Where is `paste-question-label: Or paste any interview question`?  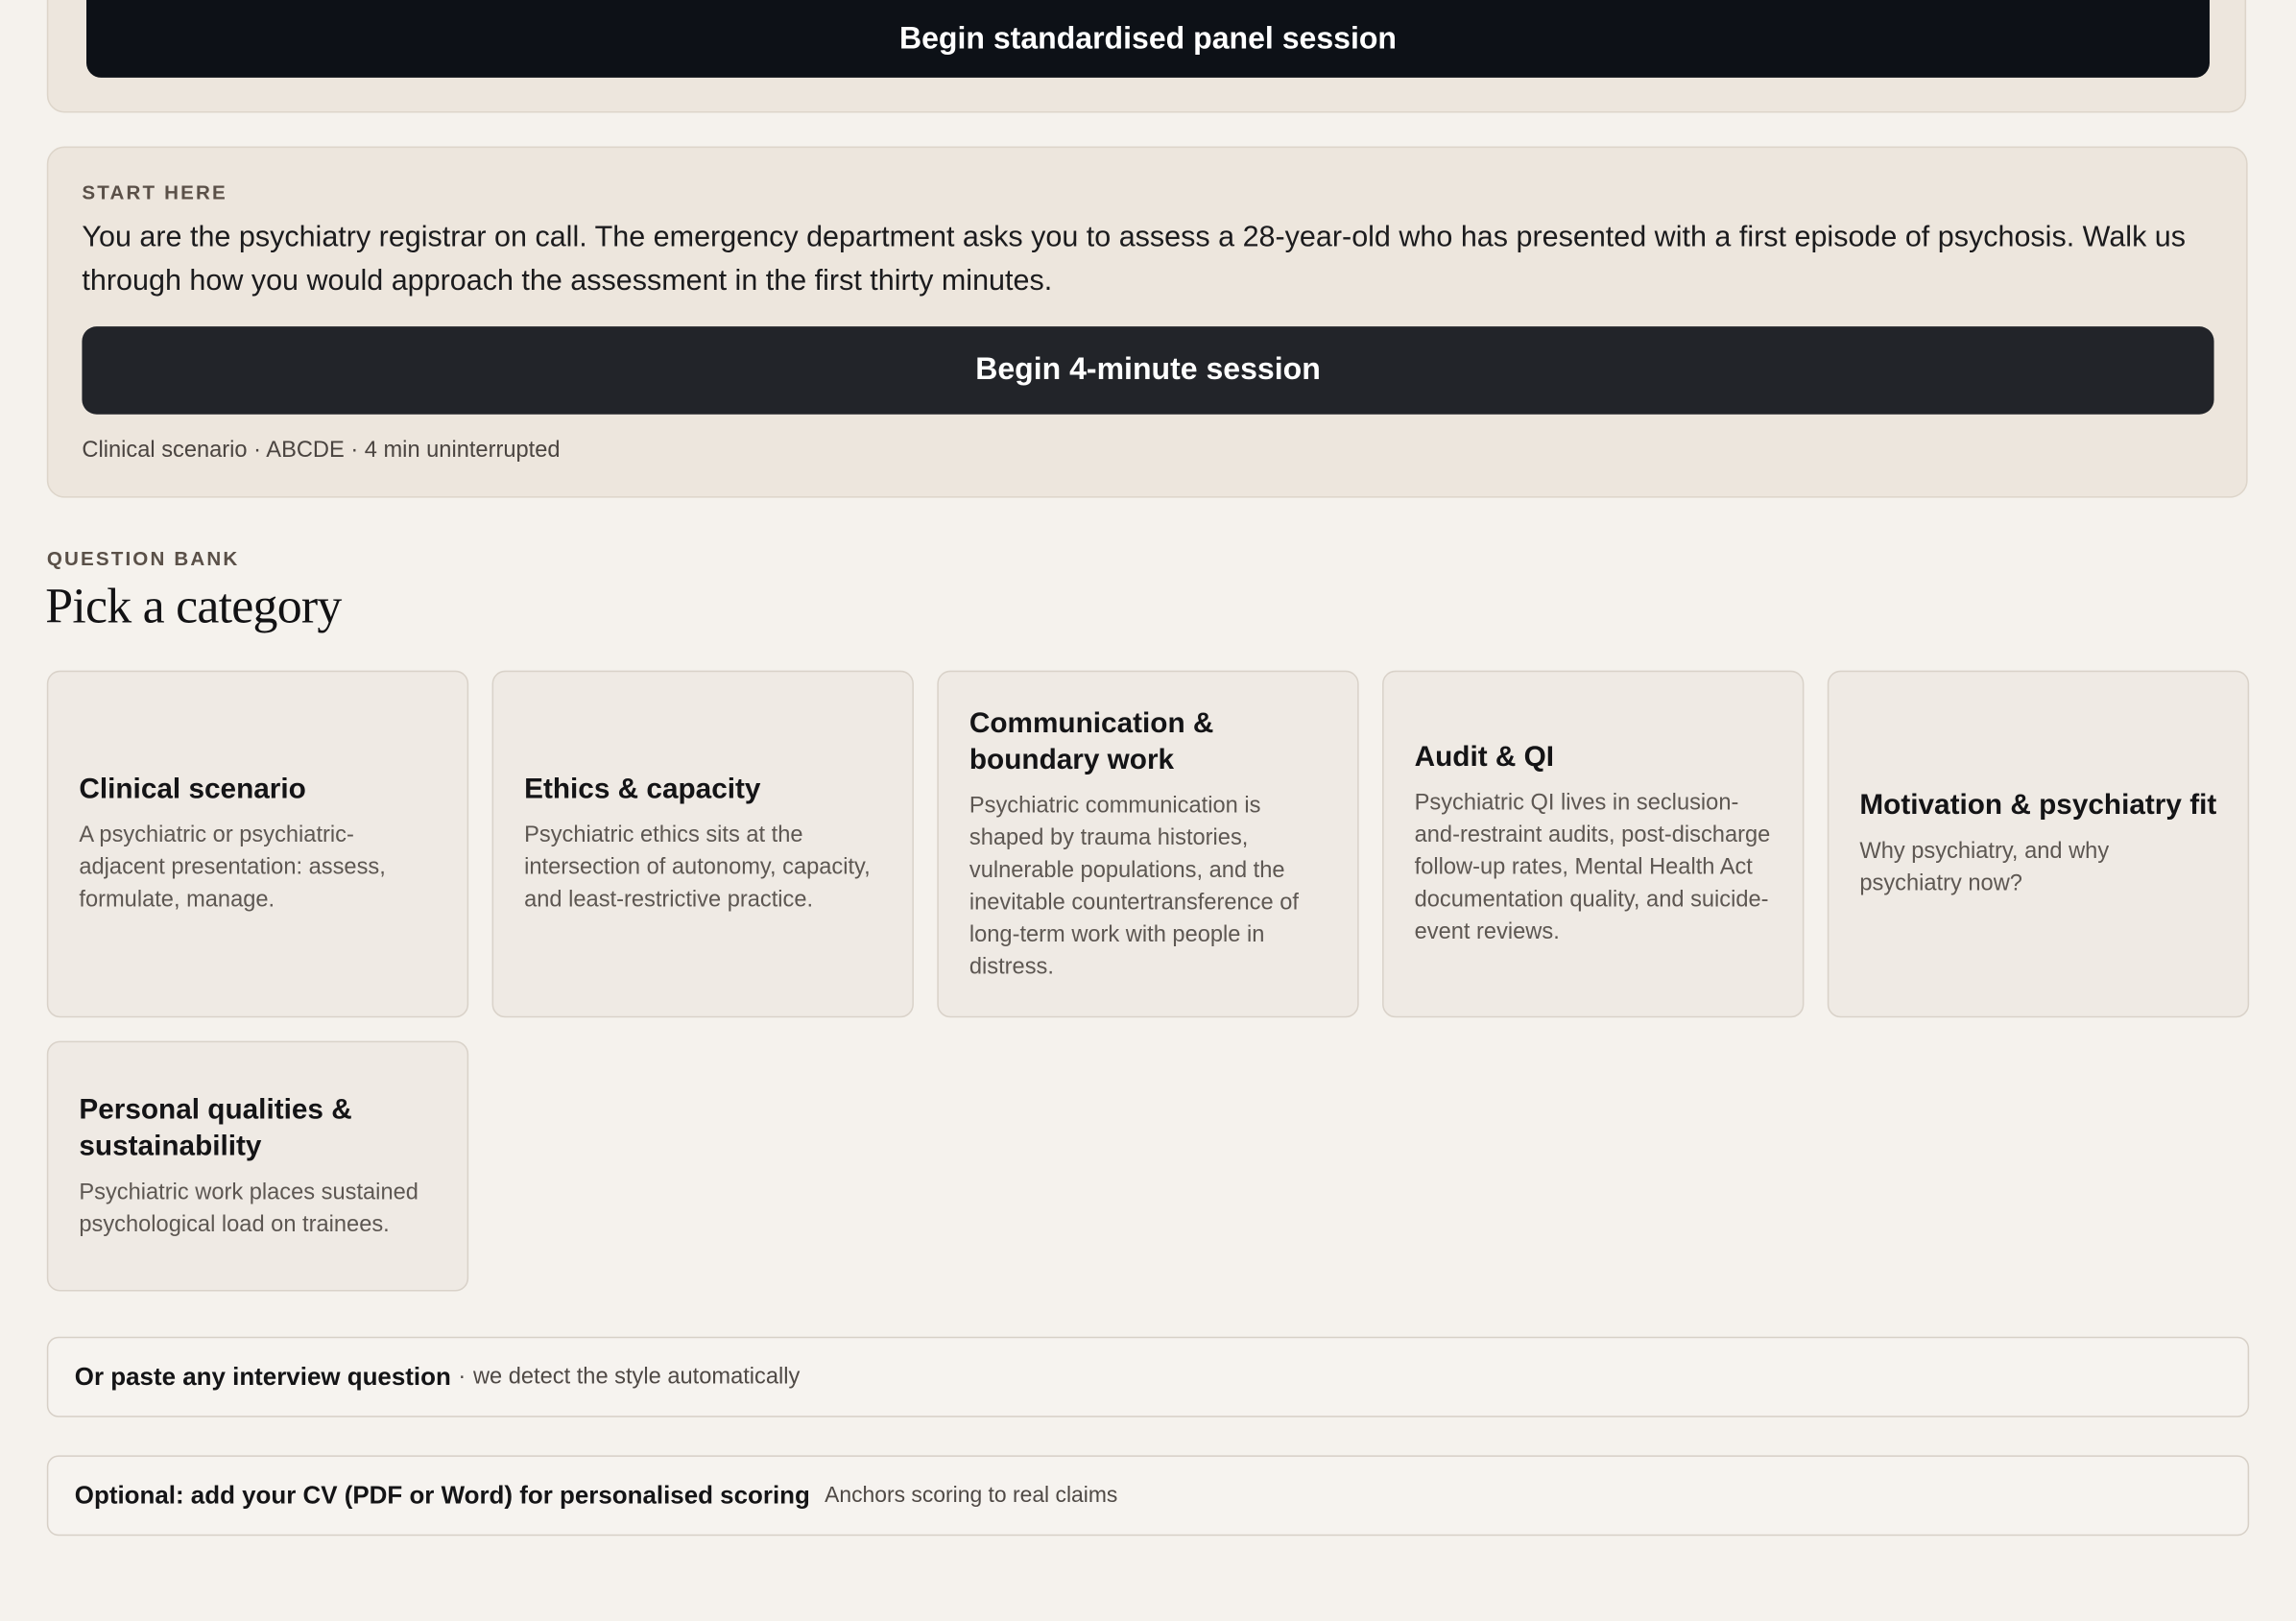
paste-question-label: Or paste any interview question is located at coordinates (263, 1376).